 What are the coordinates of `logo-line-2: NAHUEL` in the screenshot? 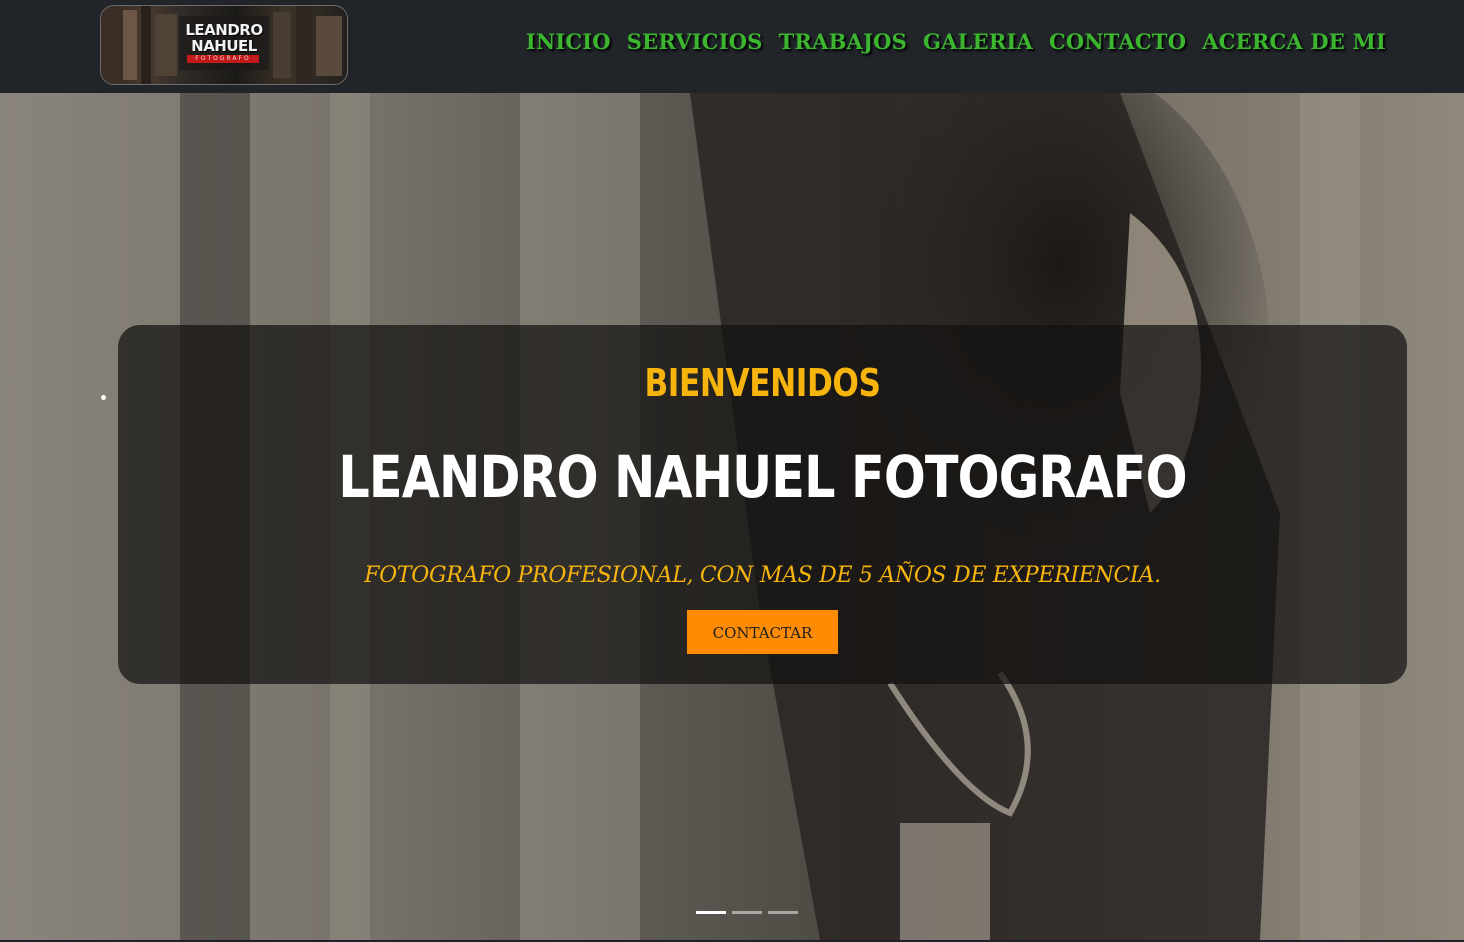 It's located at (224, 46).